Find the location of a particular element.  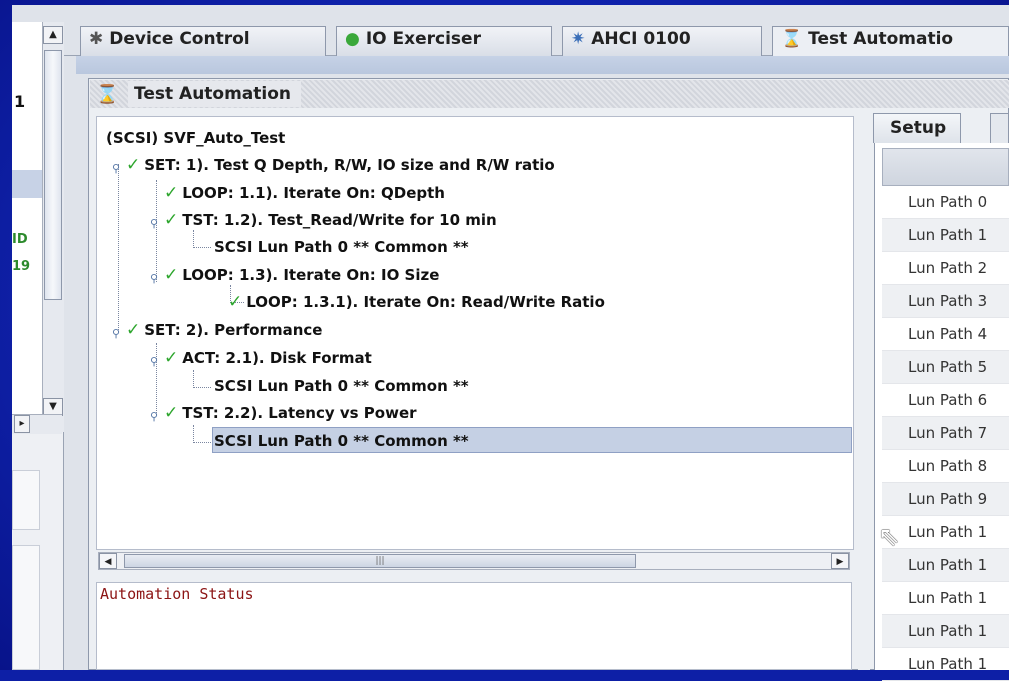

sidebar-scroll-thumb is located at coordinates (53, 175).